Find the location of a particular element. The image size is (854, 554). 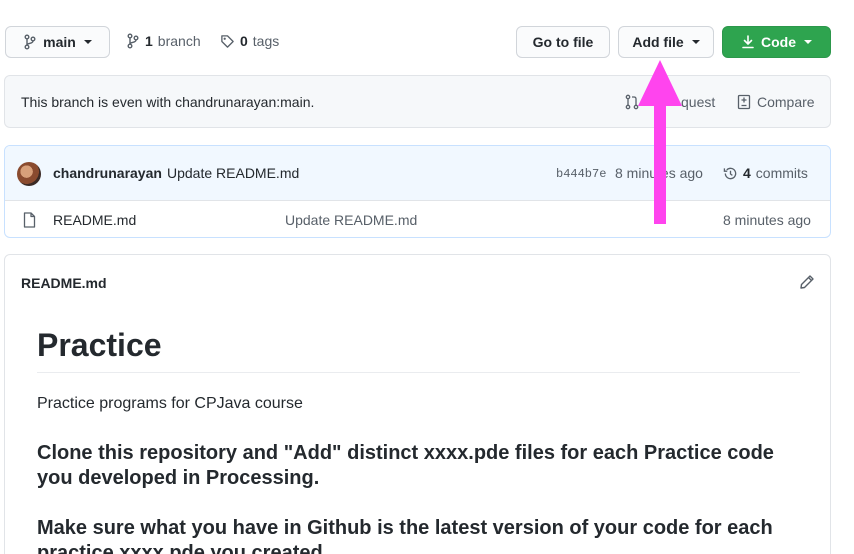

compare-icon is located at coordinates (744, 102).